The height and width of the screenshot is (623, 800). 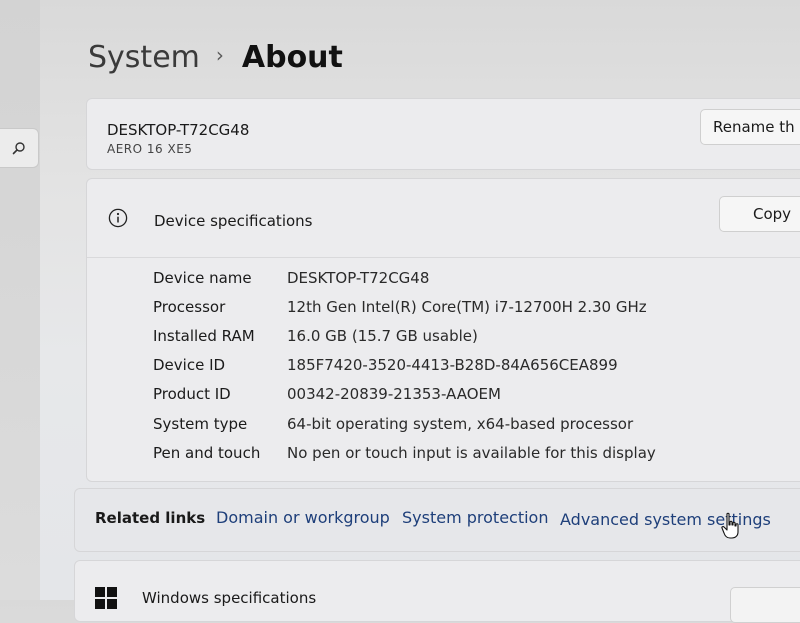 What do you see at coordinates (118, 218) in the screenshot?
I see `info-icon` at bounding box center [118, 218].